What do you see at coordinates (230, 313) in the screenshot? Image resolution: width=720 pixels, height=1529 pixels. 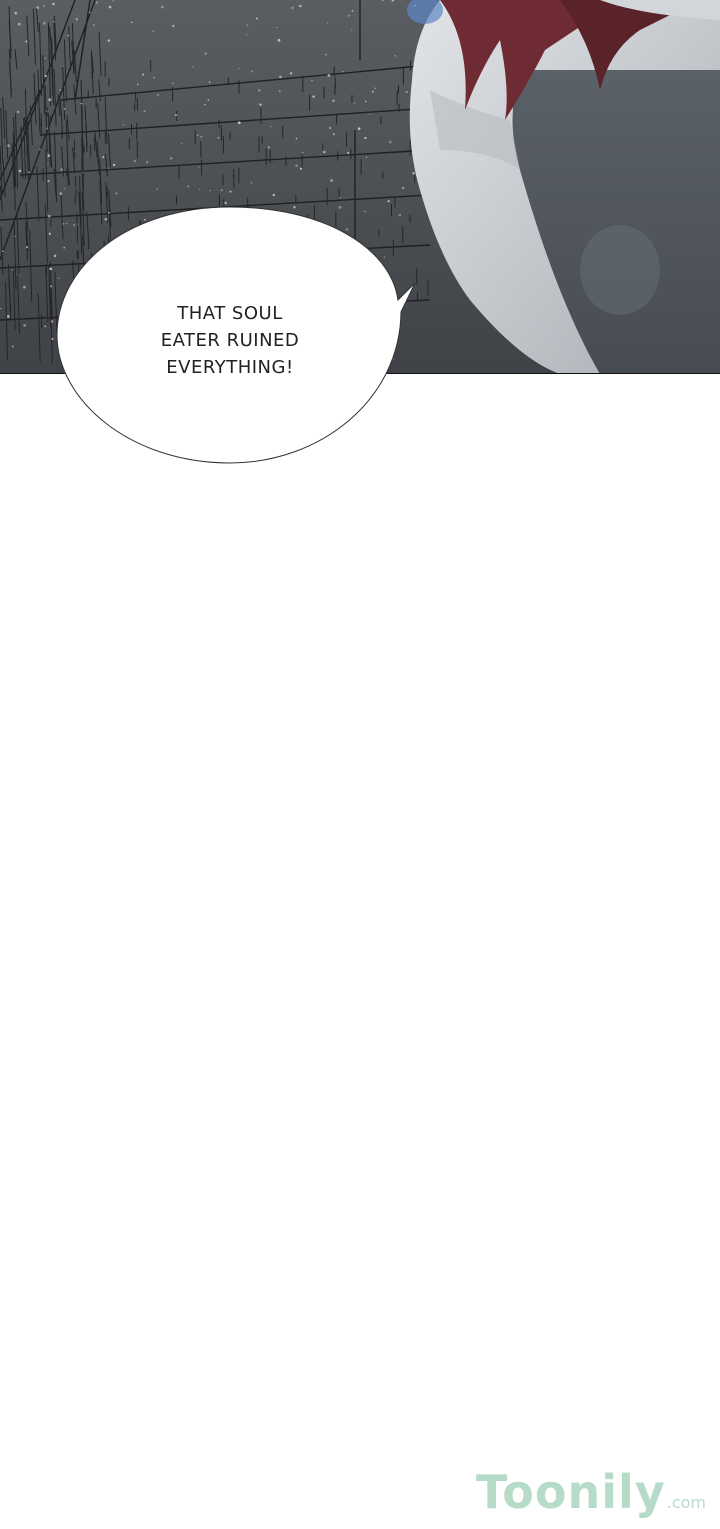 I see `dialogue-line: THAT SOUL` at bounding box center [230, 313].